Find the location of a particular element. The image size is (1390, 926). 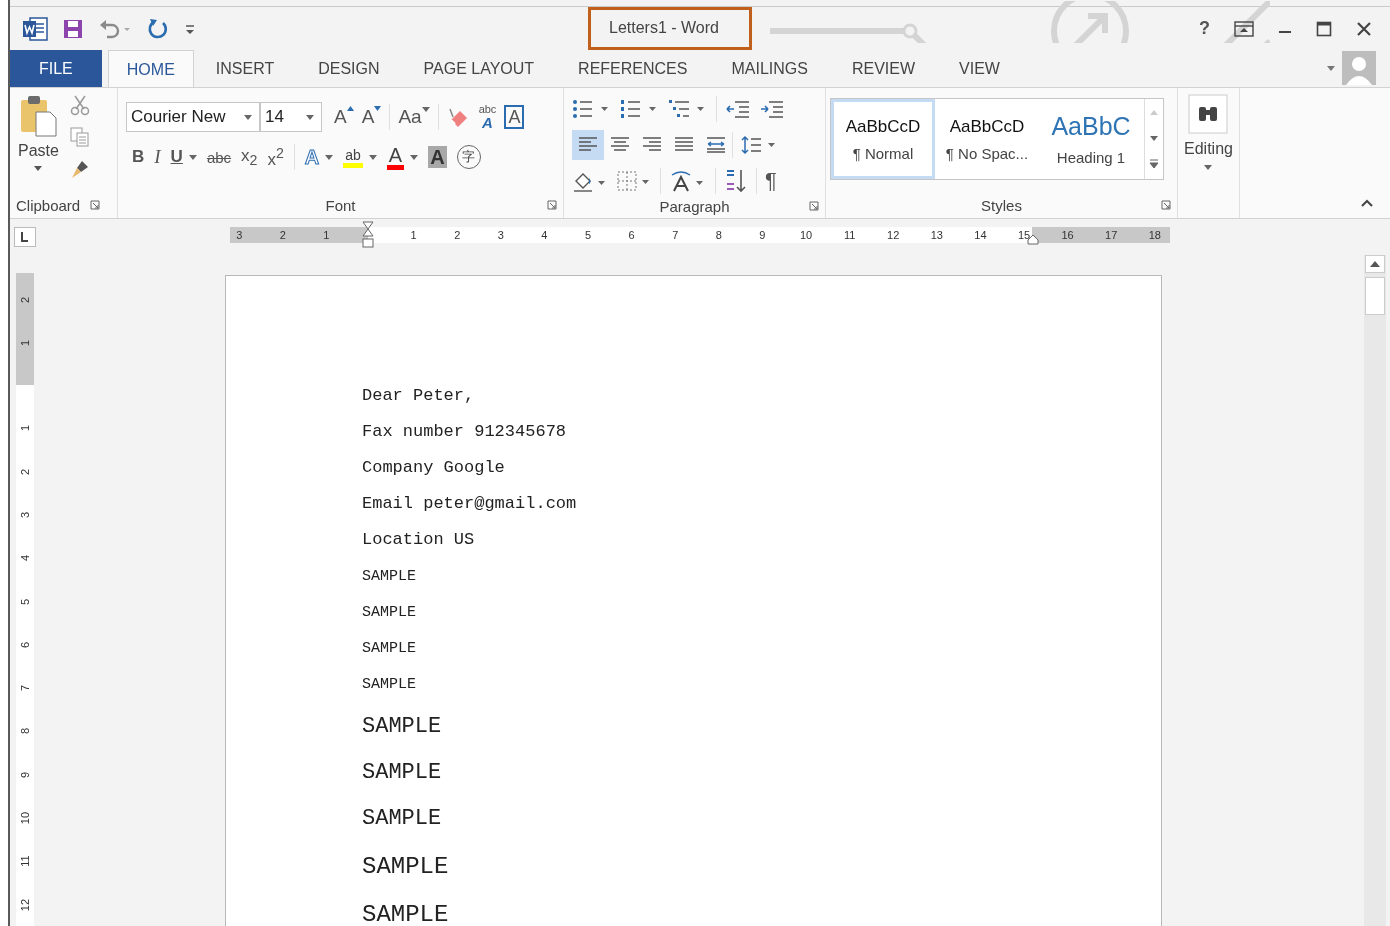

format-button: x$_{2}$ is located at coordinates (249, 157).